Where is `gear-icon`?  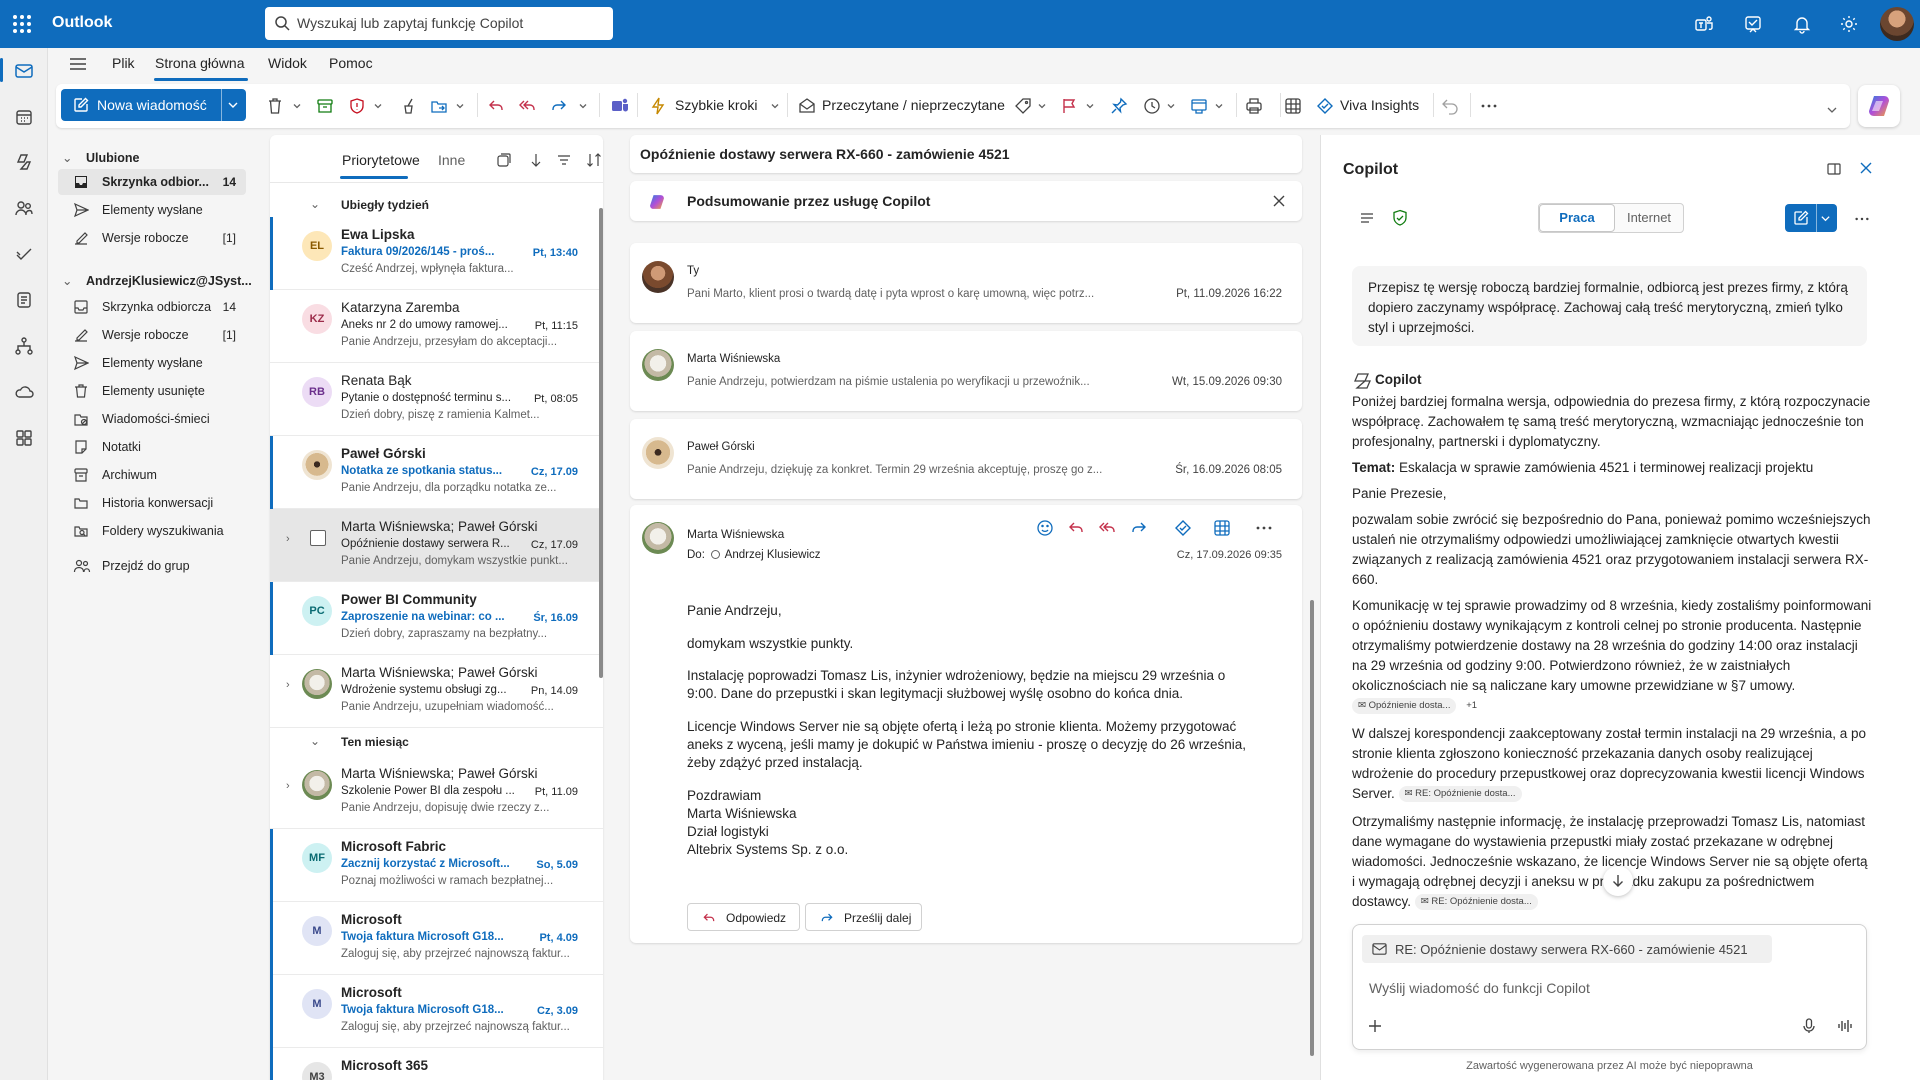 gear-icon is located at coordinates (1849, 24).